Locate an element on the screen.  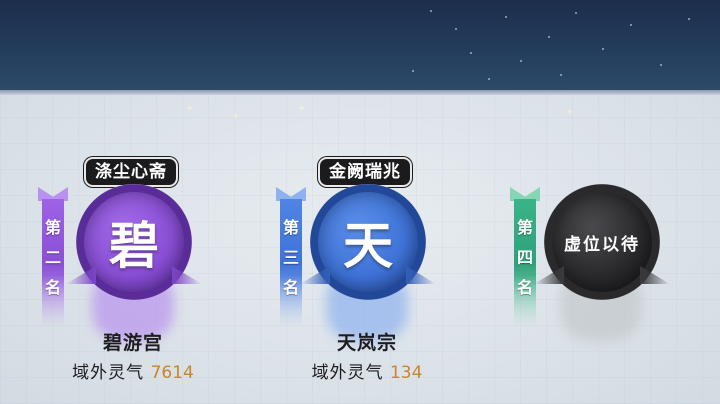
rank-label: 第二名 is located at coordinates (52, 257).